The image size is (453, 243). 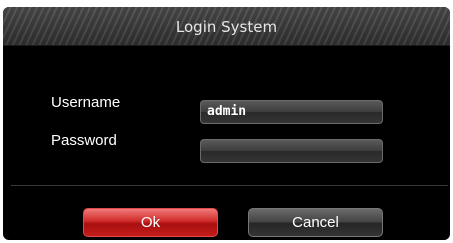 What do you see at coordinates (315, 222) in the screenshot?
I see `cancel-button: Cancel` at bounding box center [315, 222].